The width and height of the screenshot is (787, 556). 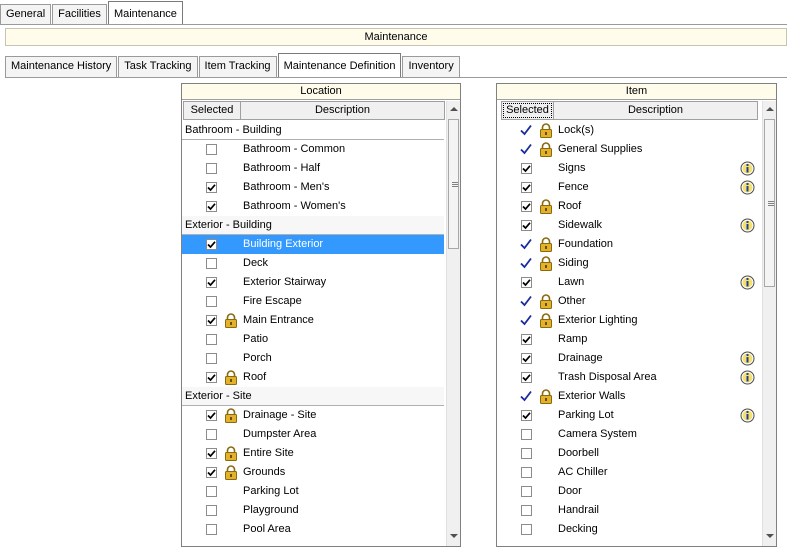 I want to click on item-row: Handrail, so click(x=628, y=510).